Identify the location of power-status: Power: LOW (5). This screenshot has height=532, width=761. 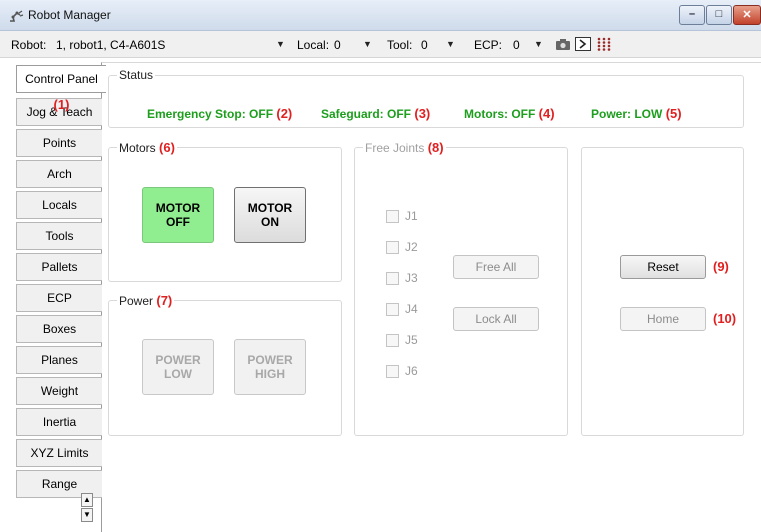
(636, 113).